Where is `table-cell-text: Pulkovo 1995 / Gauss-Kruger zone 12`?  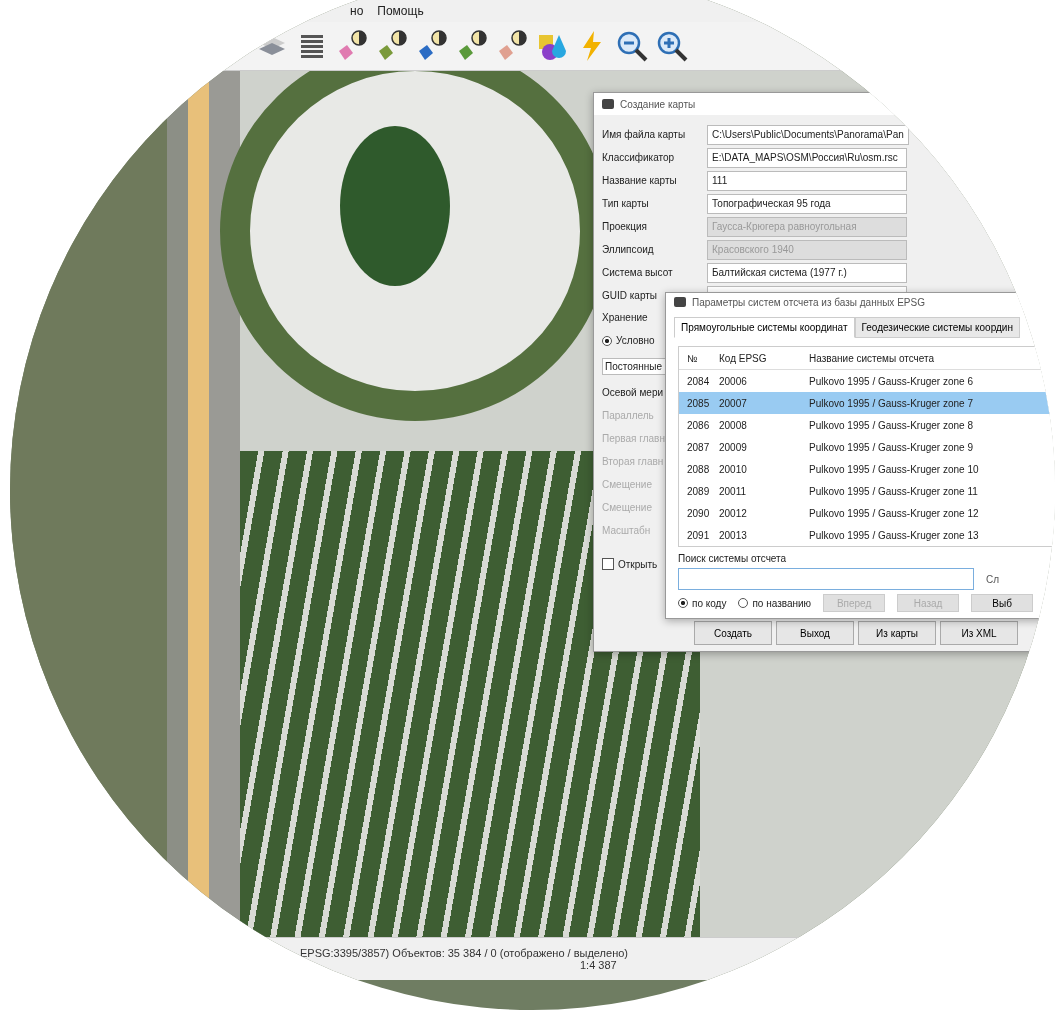 table-cell-text: Pulkovo 1995 / Gauss-Kruger zone 12 is located at coordinates (894, 513).